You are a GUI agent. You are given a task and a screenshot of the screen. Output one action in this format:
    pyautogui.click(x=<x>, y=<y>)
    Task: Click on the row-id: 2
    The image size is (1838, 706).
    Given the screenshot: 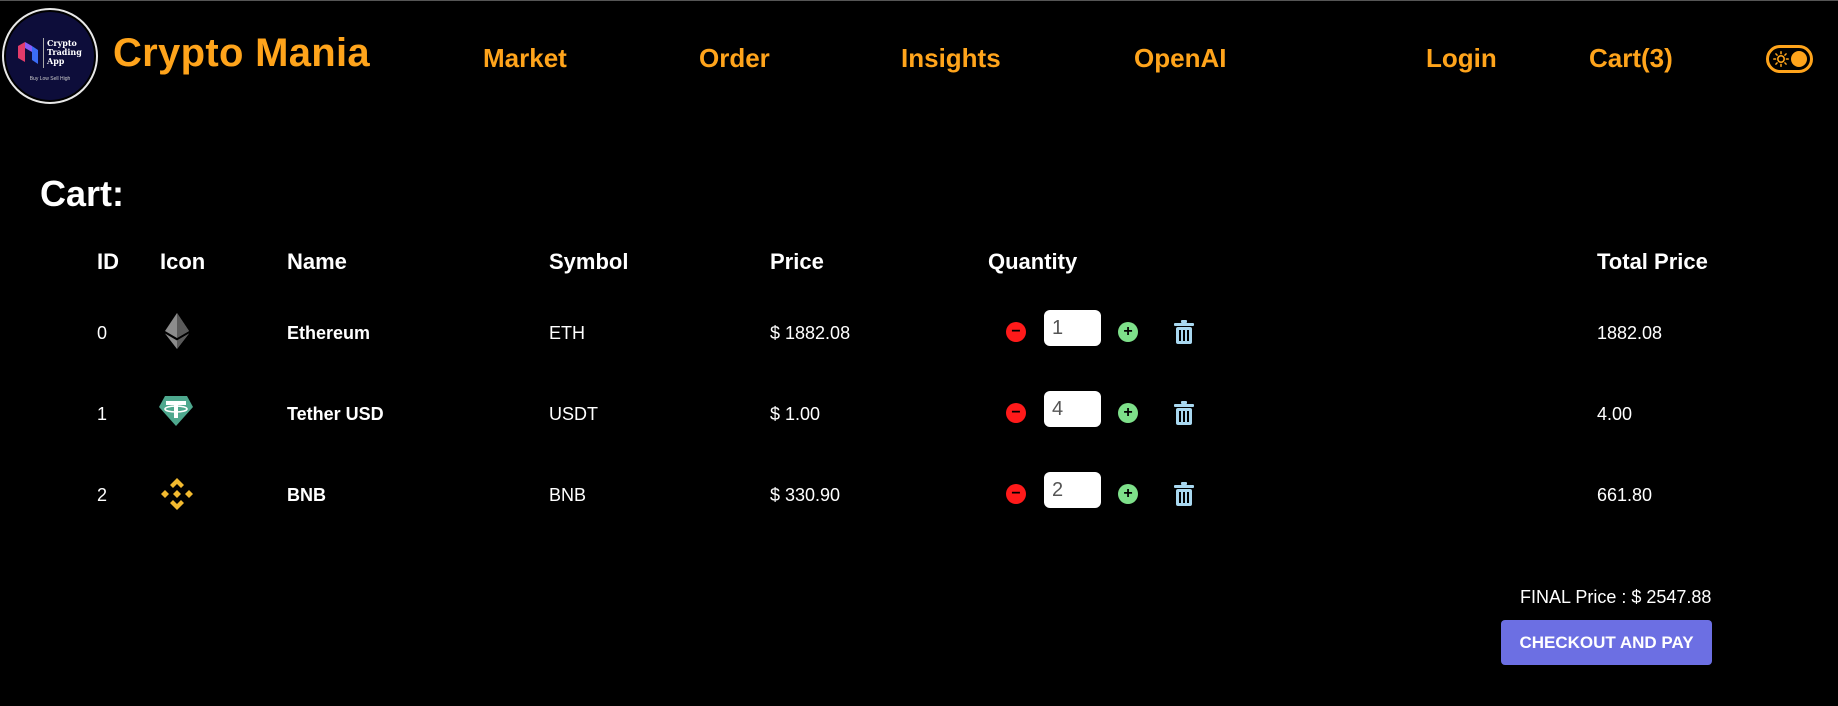 What is the action you would take?
    pyautogui.click(x=102, y=495)
    